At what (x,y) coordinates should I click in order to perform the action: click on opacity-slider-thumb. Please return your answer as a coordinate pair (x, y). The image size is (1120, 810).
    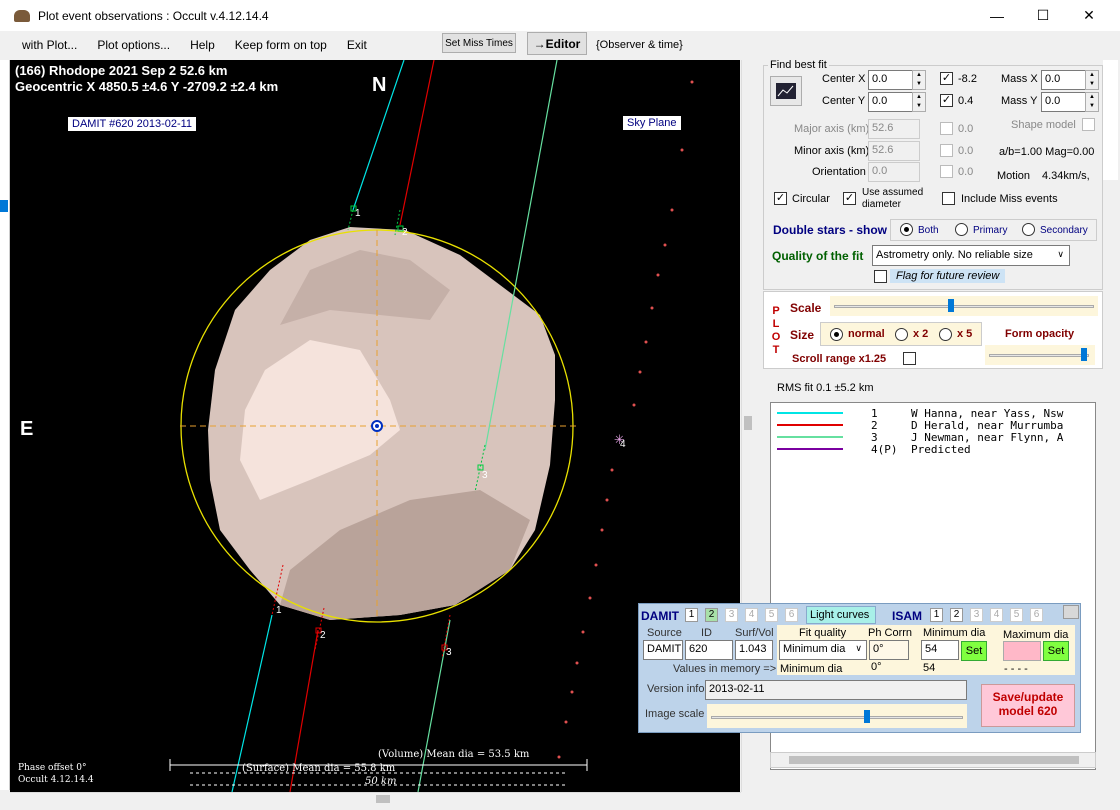
    Looking at the image, I should click on (1084, 354).